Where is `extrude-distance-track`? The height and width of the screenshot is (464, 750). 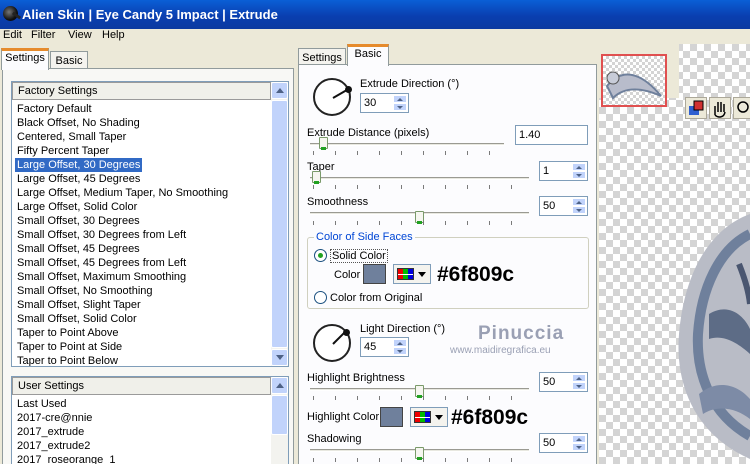
extrude-distance-track is located at coordinates (407, 144).